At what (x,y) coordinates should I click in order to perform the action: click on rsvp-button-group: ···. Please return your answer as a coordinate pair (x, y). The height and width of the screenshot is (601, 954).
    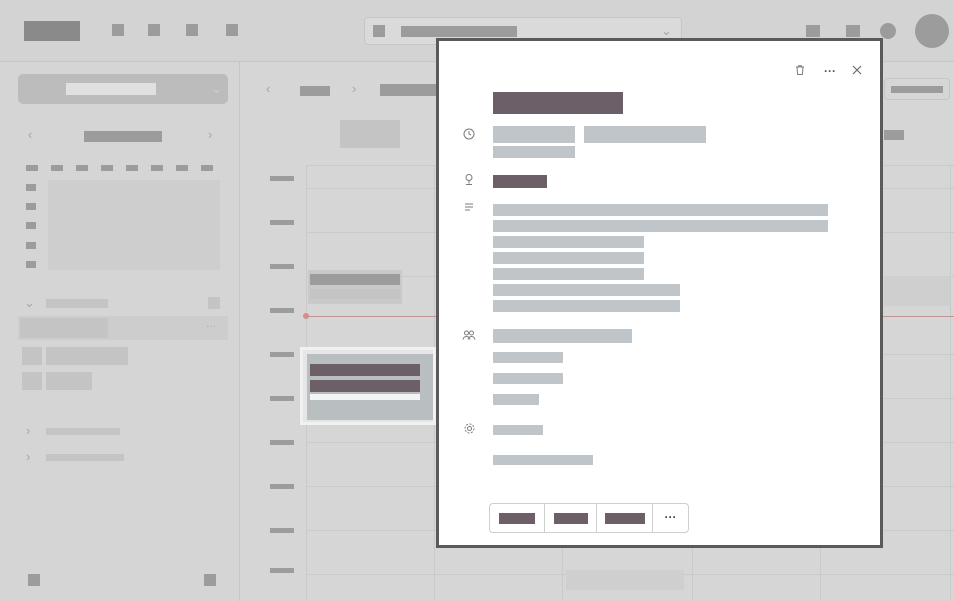
    Looking at the image, I should click on (589, 518).